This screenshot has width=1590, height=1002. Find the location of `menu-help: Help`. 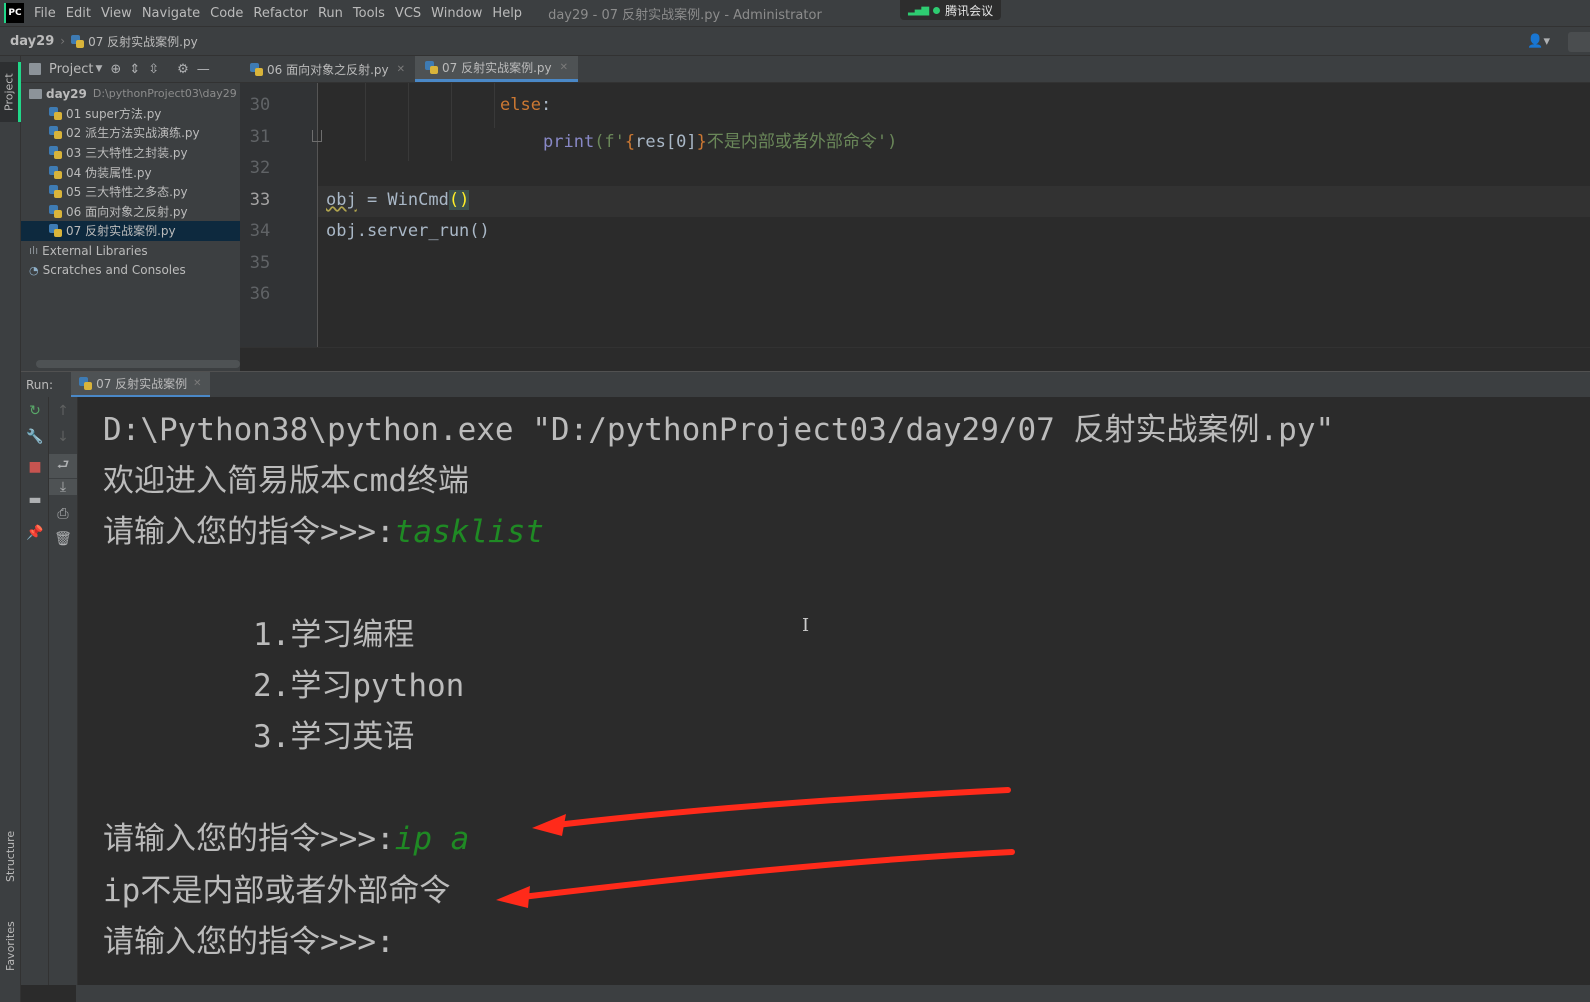

menu-help: Help is located at coordinates (507, 13).